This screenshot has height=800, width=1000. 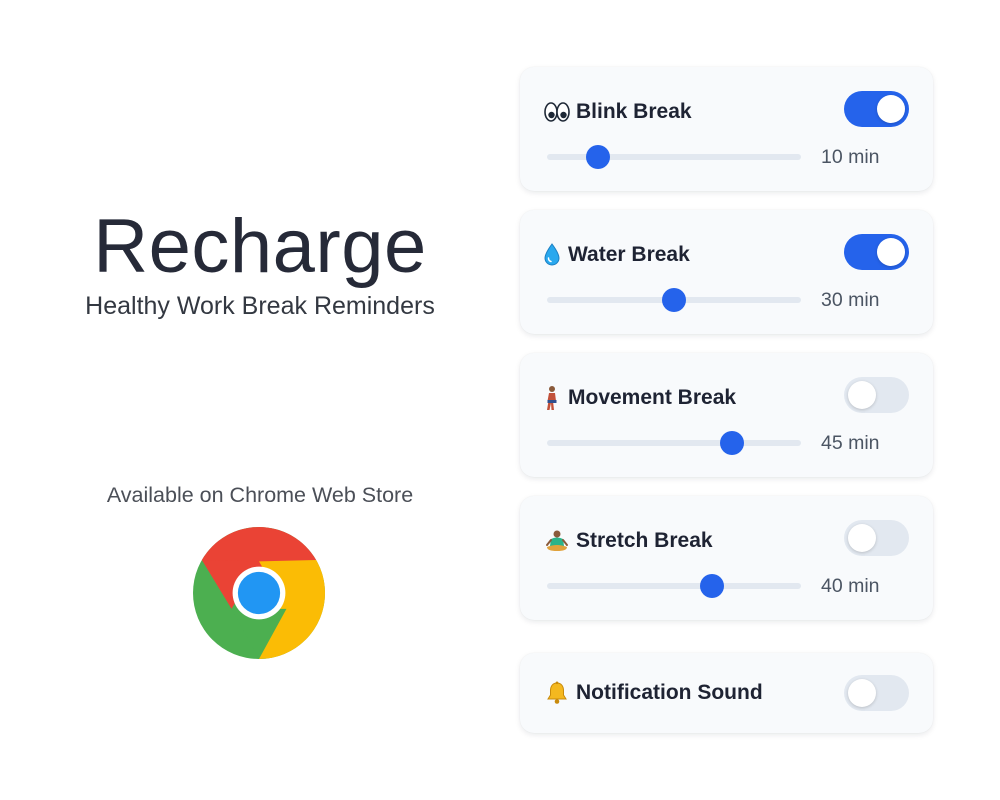 I want to click on stretch-break-toggle, so click(x=876, y=538).